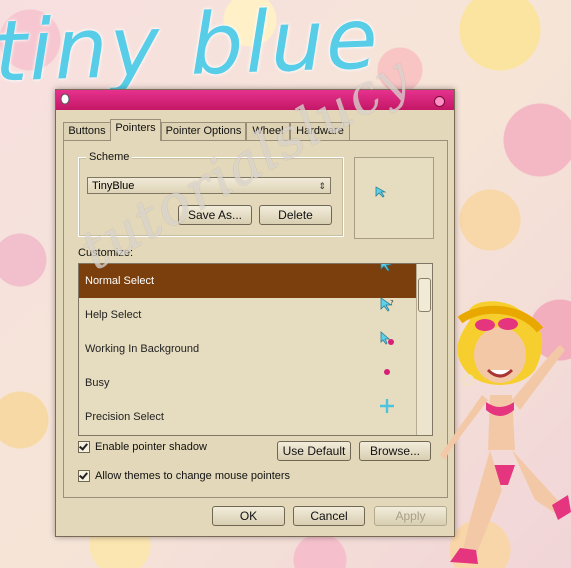 The width and height of the screenshot is (571, 568). Describe the element at coordinates (505, 432) in the screenshot. I see `cartoon-girl-illustration` at that location.